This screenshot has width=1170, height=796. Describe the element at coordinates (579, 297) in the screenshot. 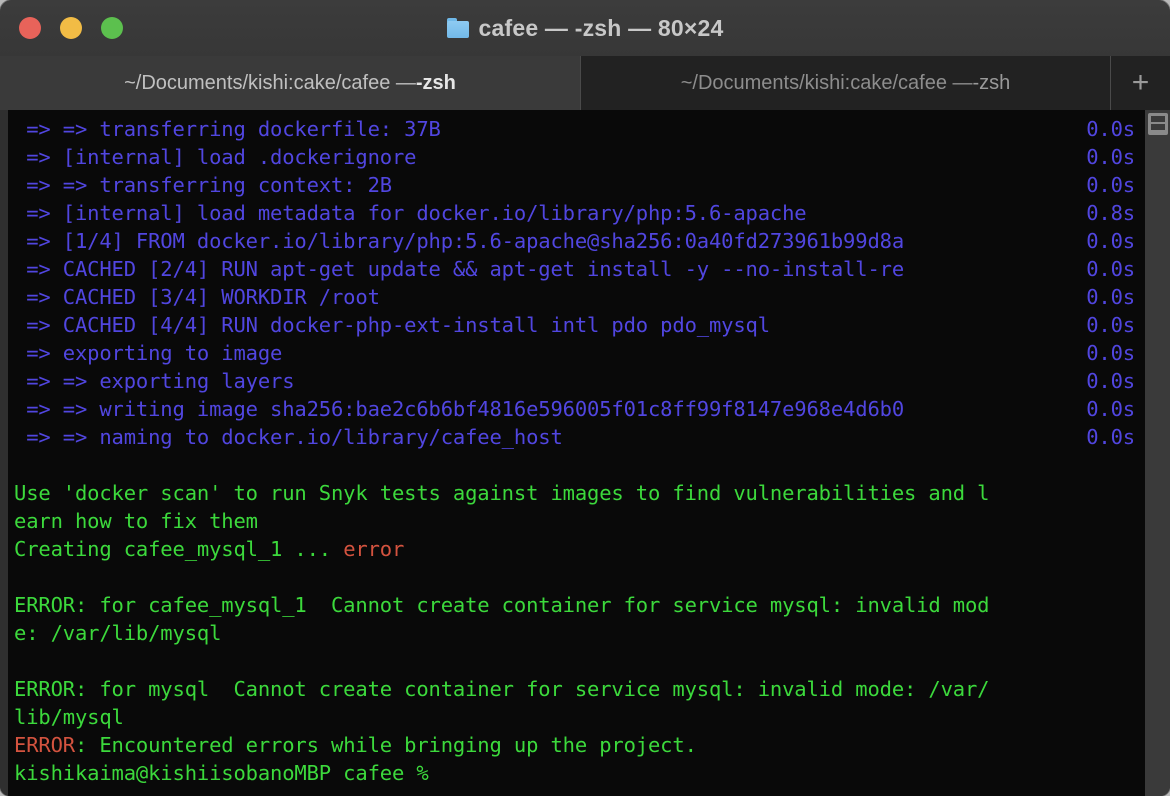

I see `terminal-line: => CACHED [3/4] WORKDIR /root 0.0s` at that location.